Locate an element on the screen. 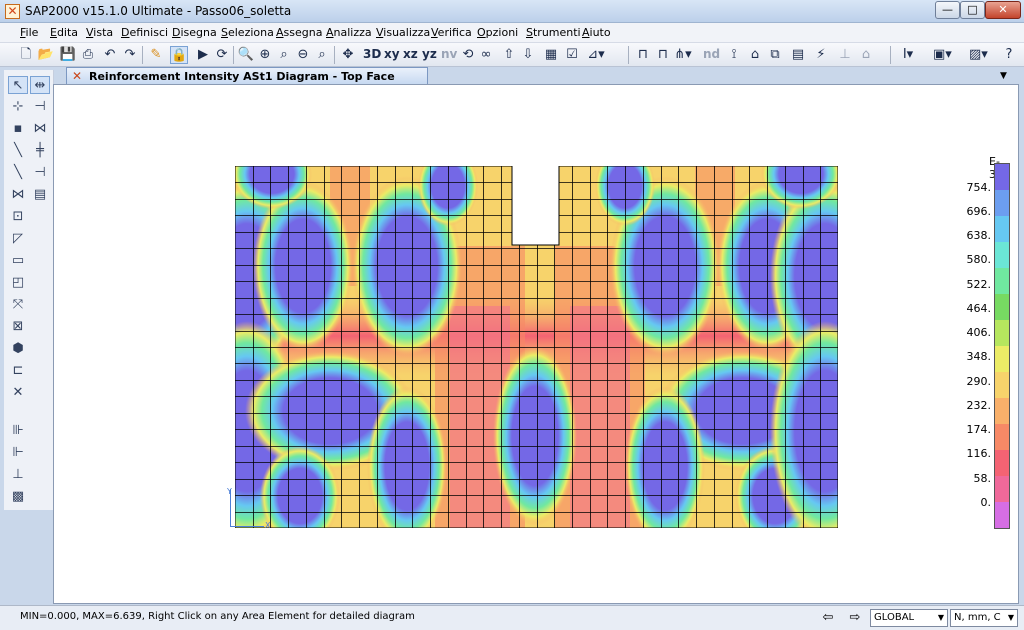  draw-poly-area-icon: ◸ is located at coordinates (18, 239).